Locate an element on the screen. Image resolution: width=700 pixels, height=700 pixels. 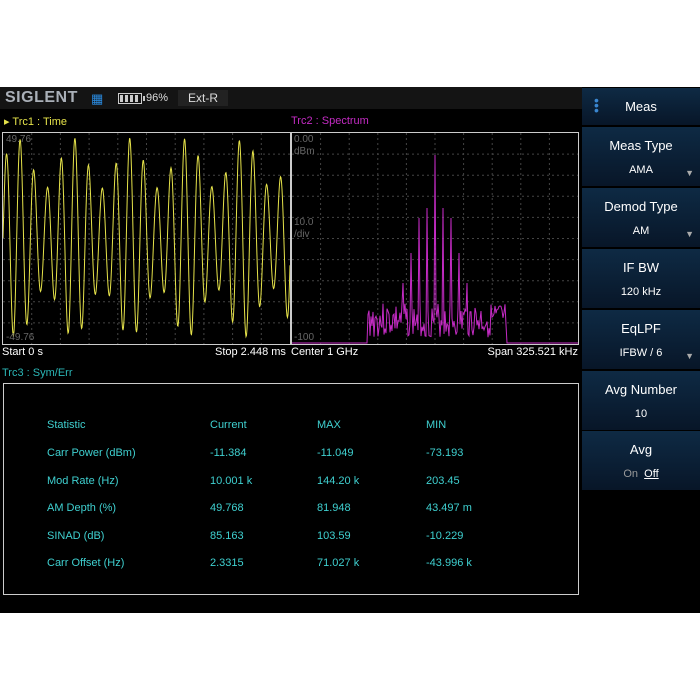
center-freq: Center 1 GHz is located at coordinates (325, 352).